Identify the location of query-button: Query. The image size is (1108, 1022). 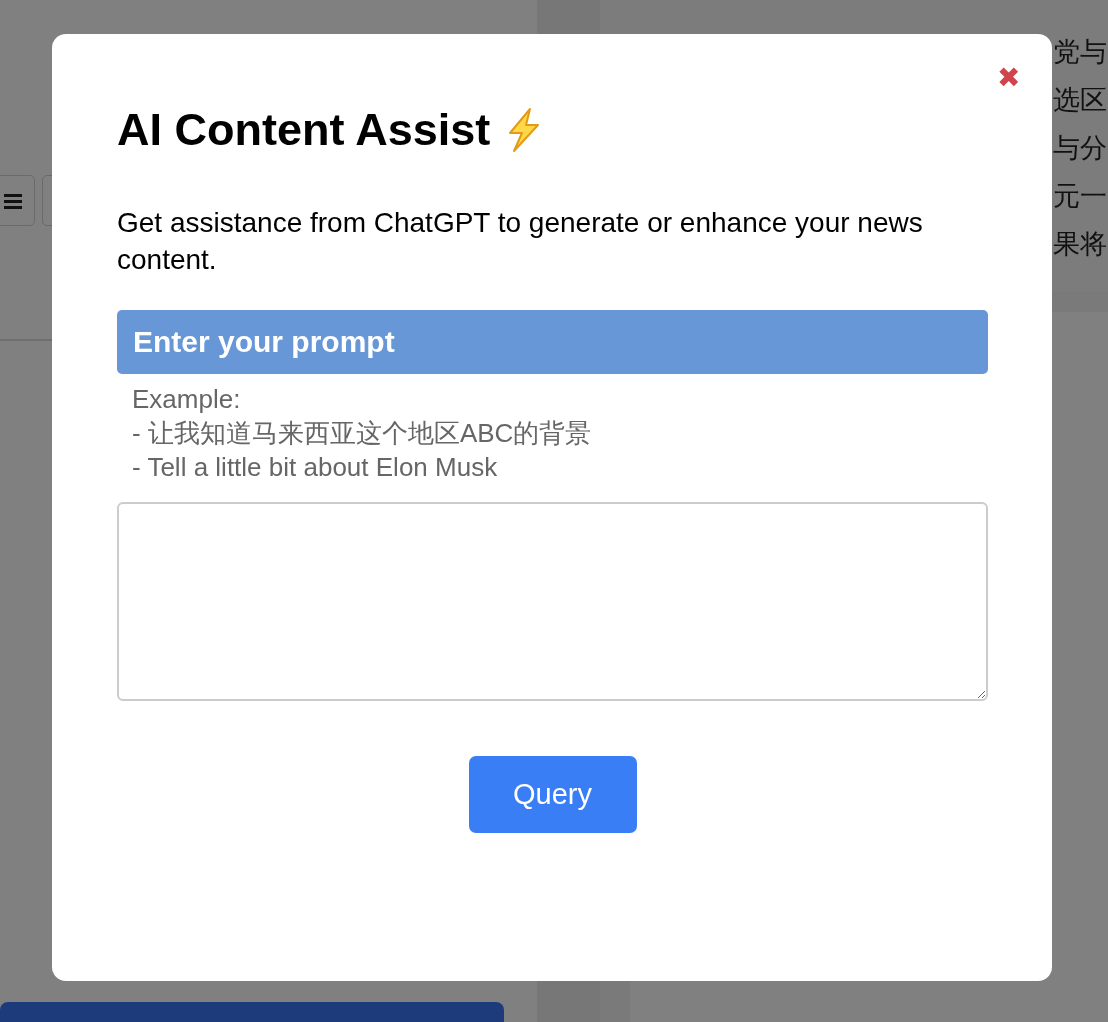
(552, 794).